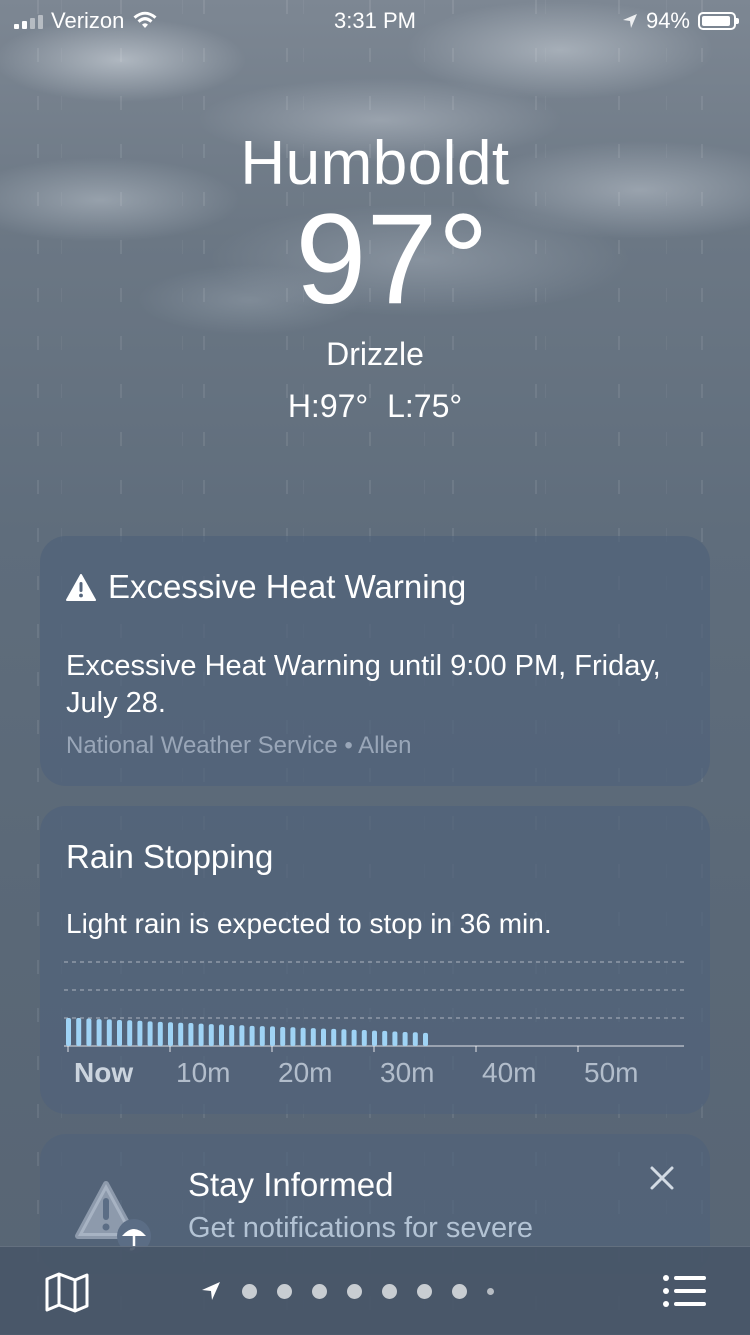  I want to click on alert-title-row: Excessive Heat Warning, so click(266, 587).